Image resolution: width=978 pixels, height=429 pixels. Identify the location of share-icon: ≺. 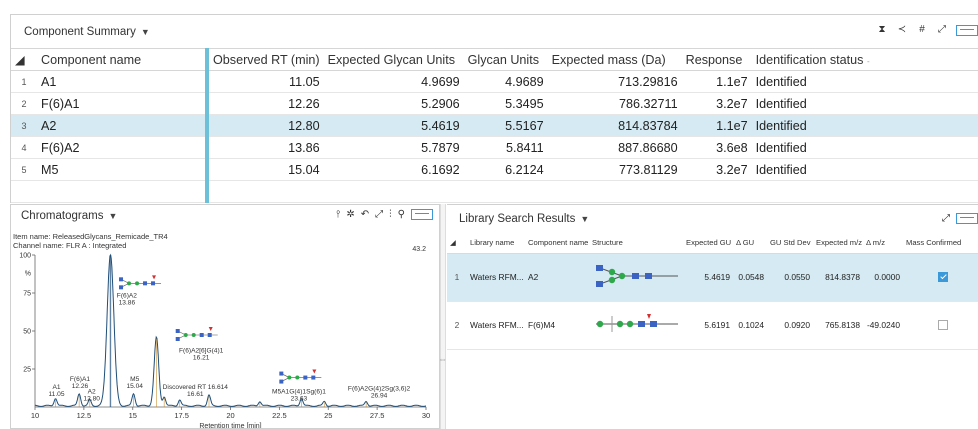
(902, 30).